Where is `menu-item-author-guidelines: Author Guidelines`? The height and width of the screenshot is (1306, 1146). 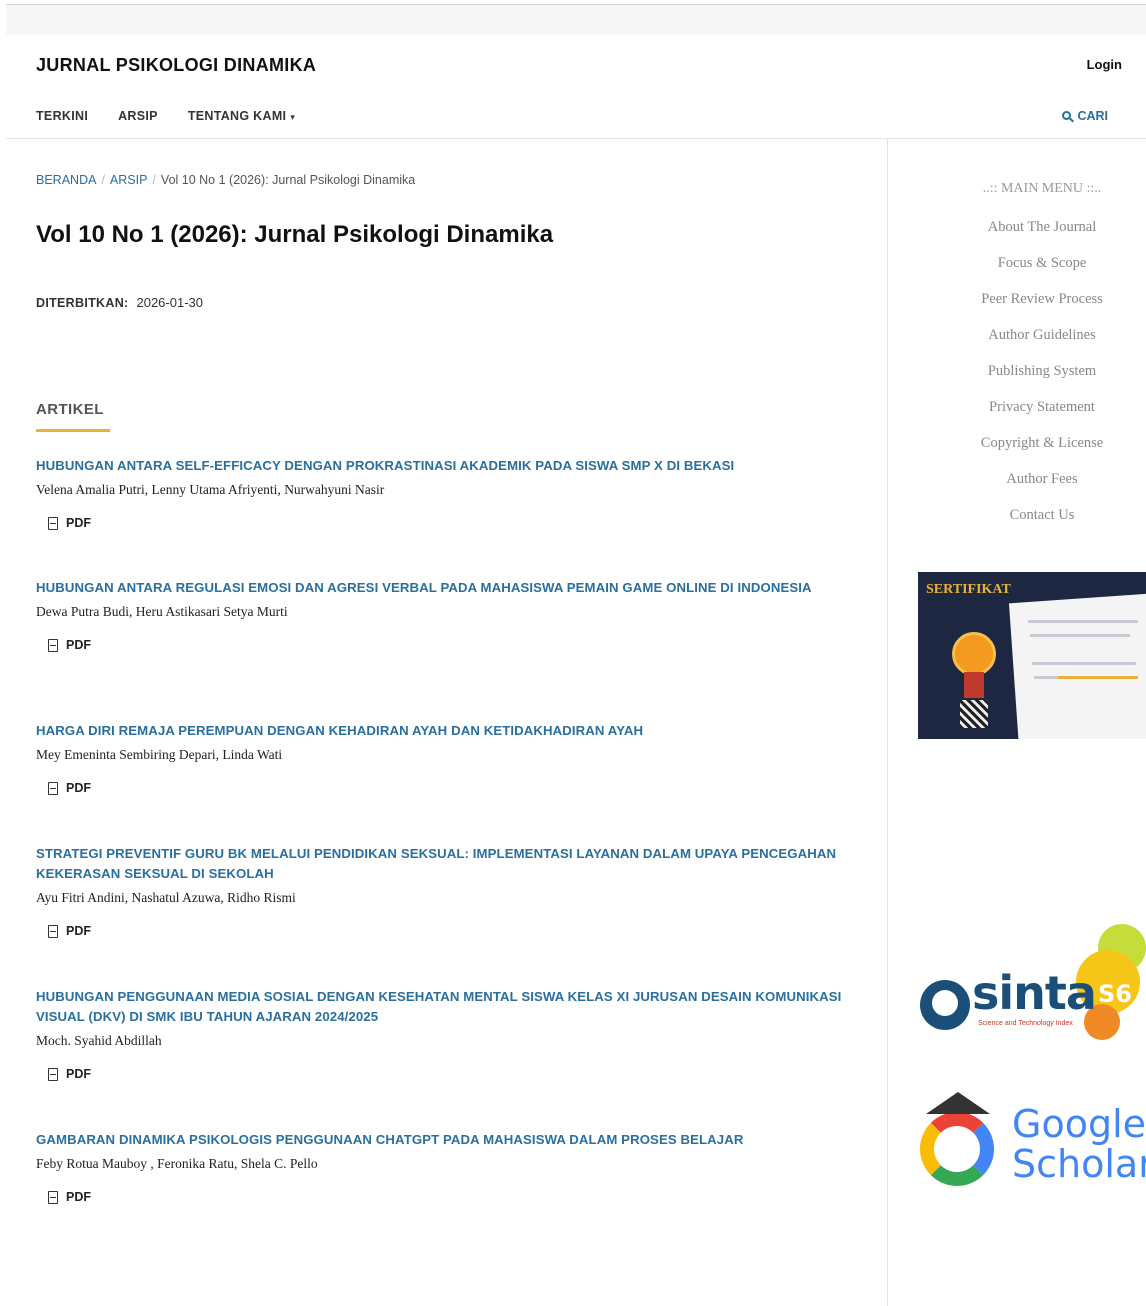 menu-item-author-guidelines: Author Guidelines is located at coordinates (1017, 335).